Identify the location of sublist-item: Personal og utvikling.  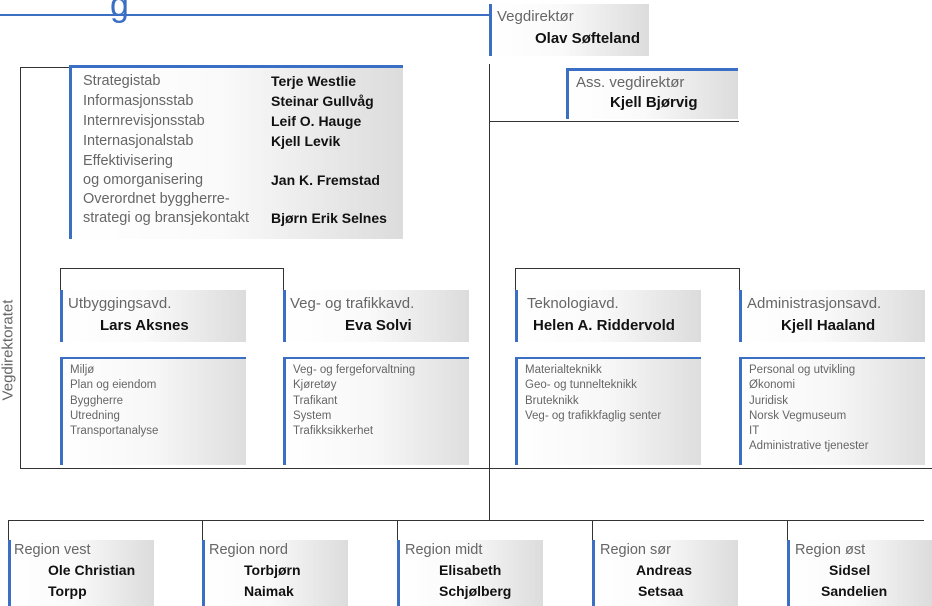
(802, 370).